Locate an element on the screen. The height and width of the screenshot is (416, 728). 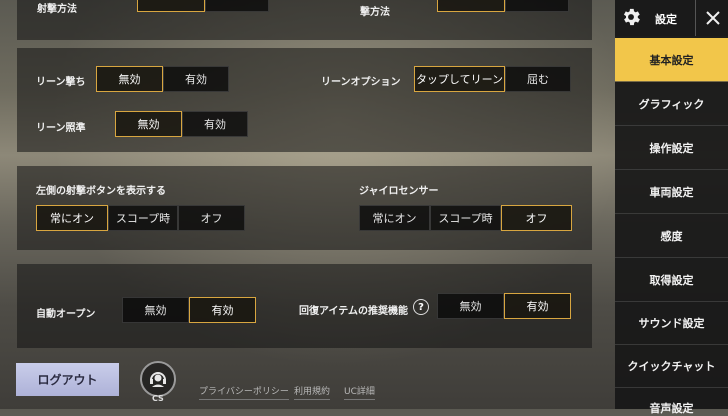
gyro-off: オフ is located at coordinates (536, 218).